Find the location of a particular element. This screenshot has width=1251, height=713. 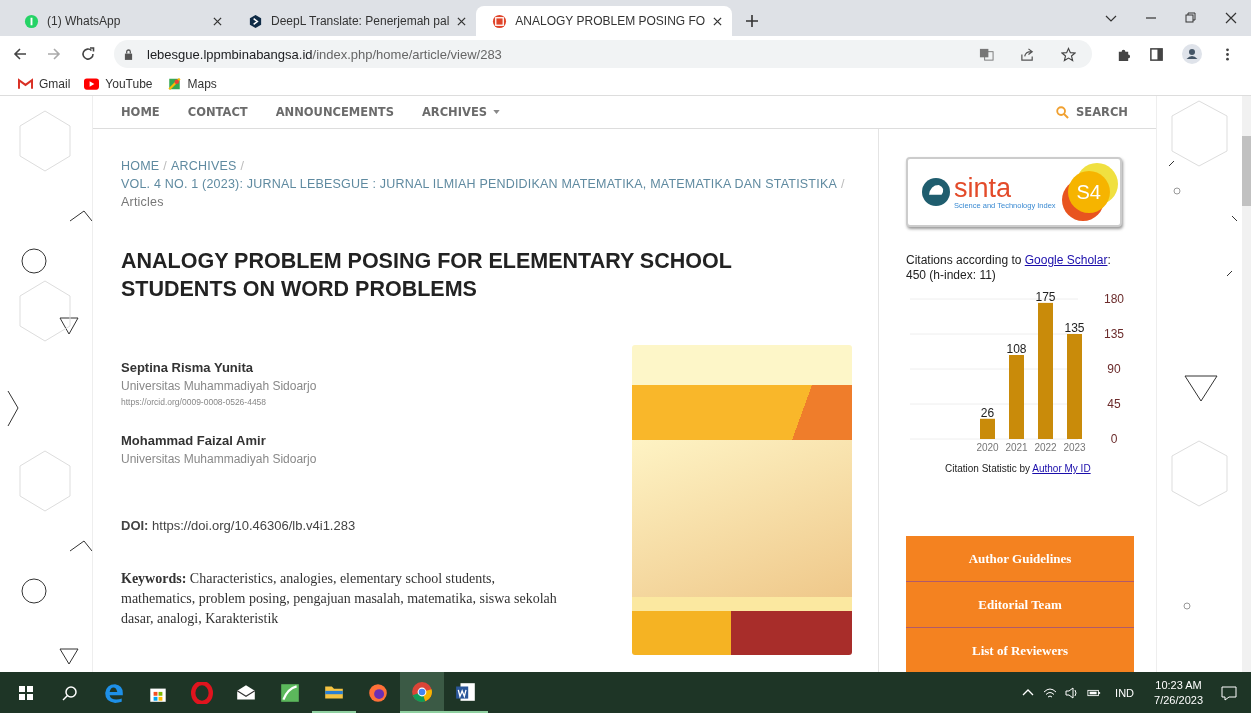

keywords-text: Keywords: Characteristics, analogies, elementary school students, mathematics, problem posing, pengajuan masalah, matematika, siswa sekolah dasar, analogi, Karakteristik is located at coordinates (339, 599).